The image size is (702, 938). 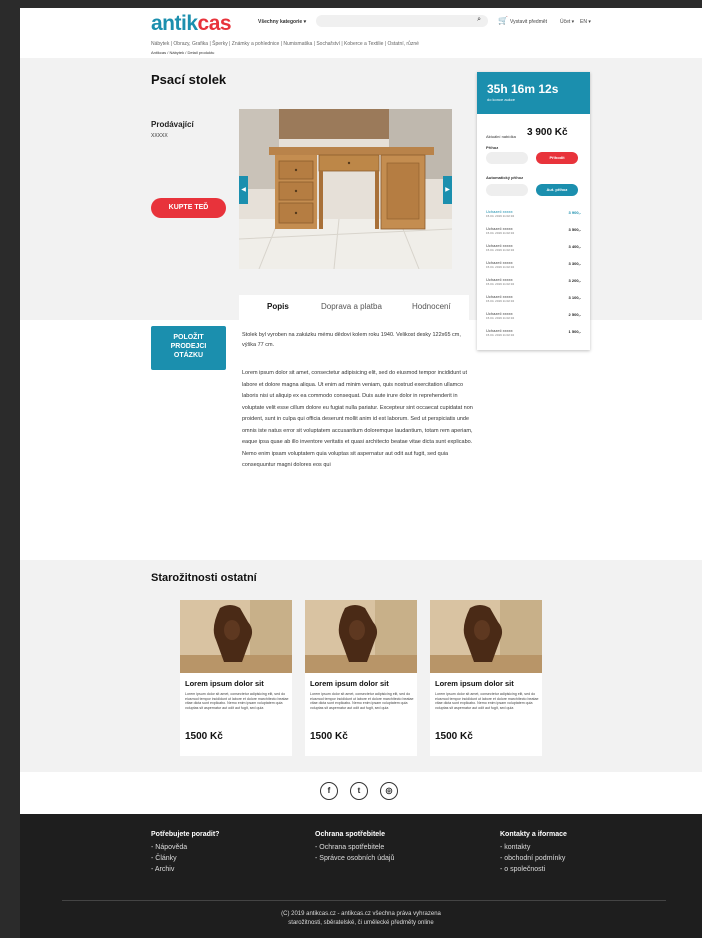 What do you see at coordinates (574, 314) in the screenshot?
I see `bid-amount: 2 500,-` at bounding box center [574, 314].